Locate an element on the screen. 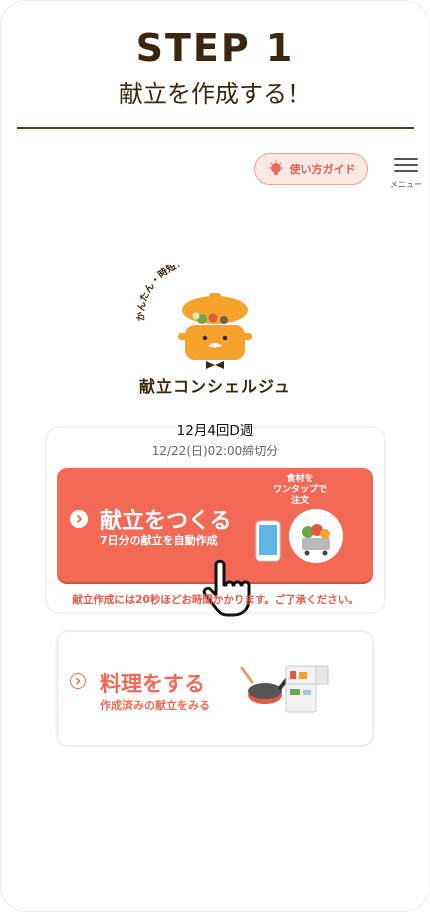 The image size is (430, 912). step-subtitle: 献立を作成する！ is located at coordinates (215, 94).